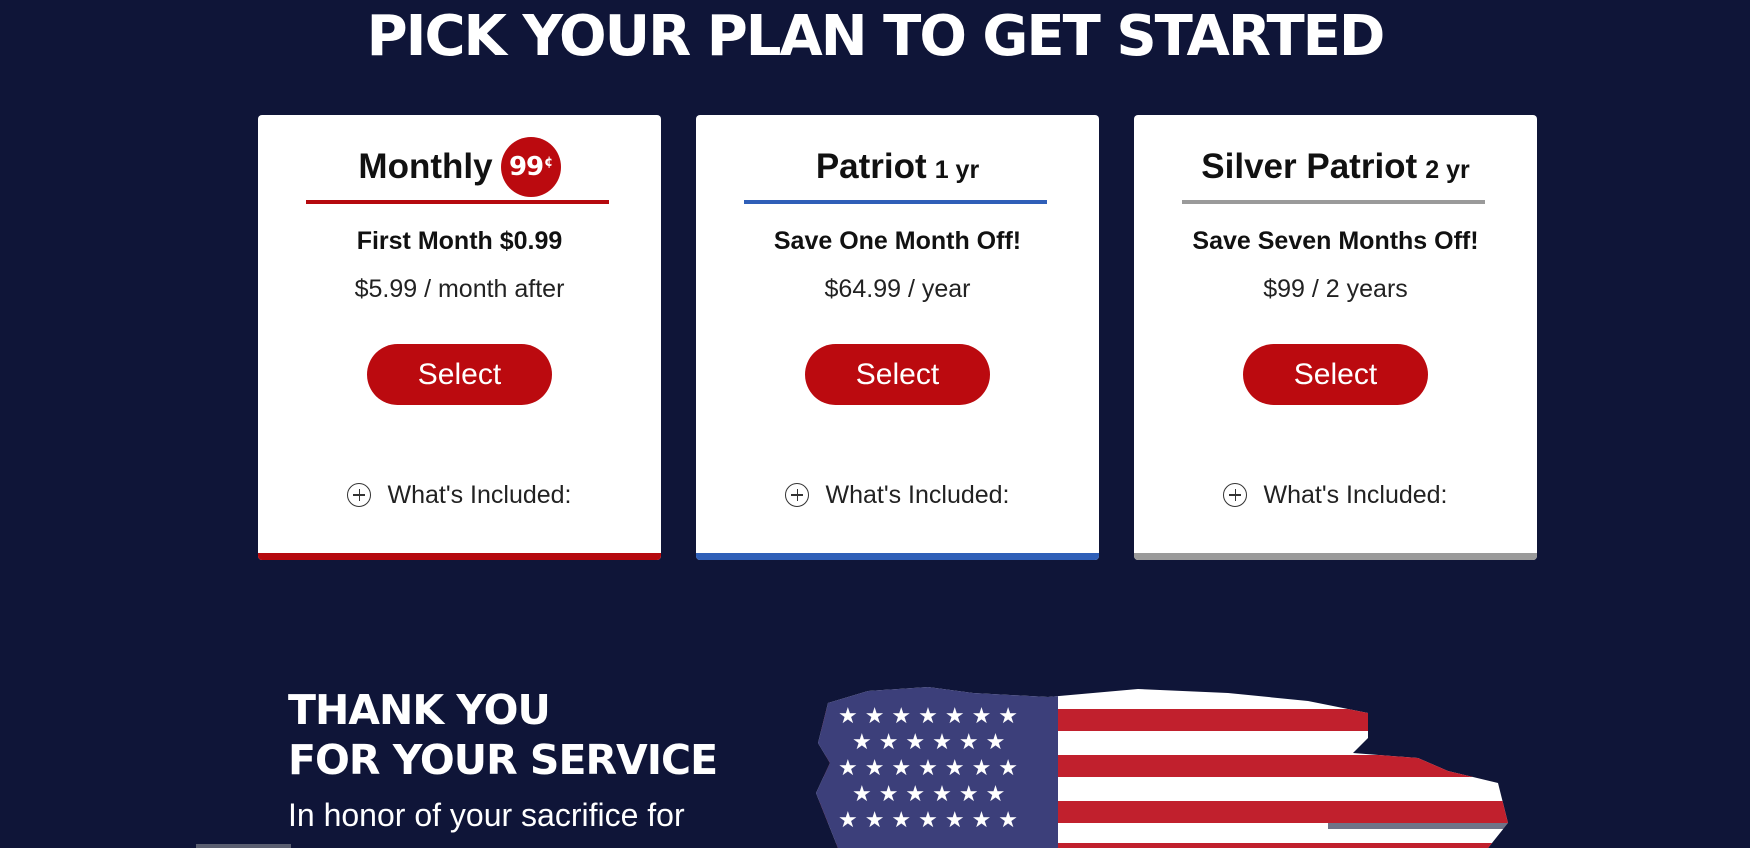  Describe the element at coordinates (1335, 374) in the screenshot. I see `select-button-silver-patriot: Select` at that location.